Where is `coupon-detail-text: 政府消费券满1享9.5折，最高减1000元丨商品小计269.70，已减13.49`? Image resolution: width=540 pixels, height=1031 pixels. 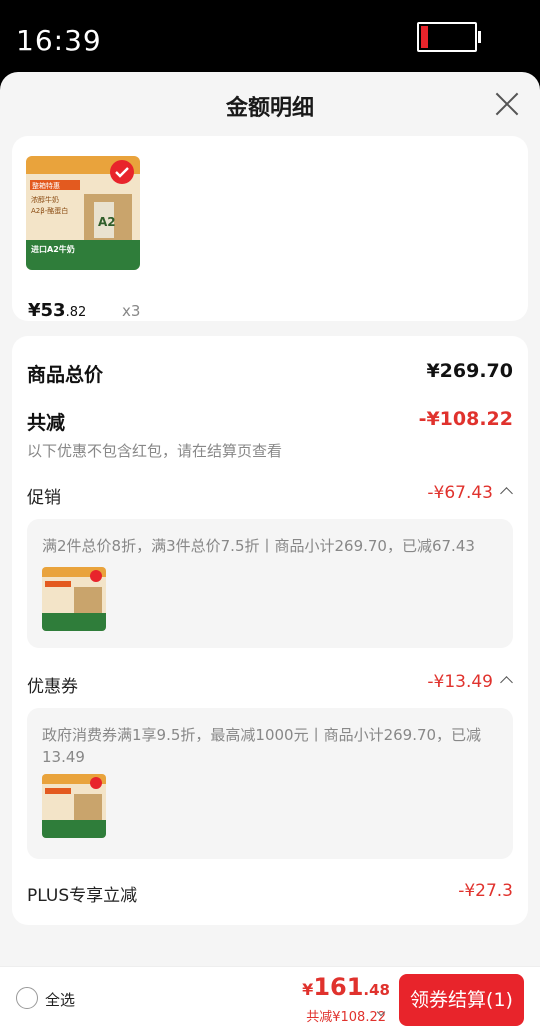 coupon-detail-text: 政府消费券满1享9.5折，最高减1000元丨商品小计269.70，已减13.49 is located at coordinates (262, 746).